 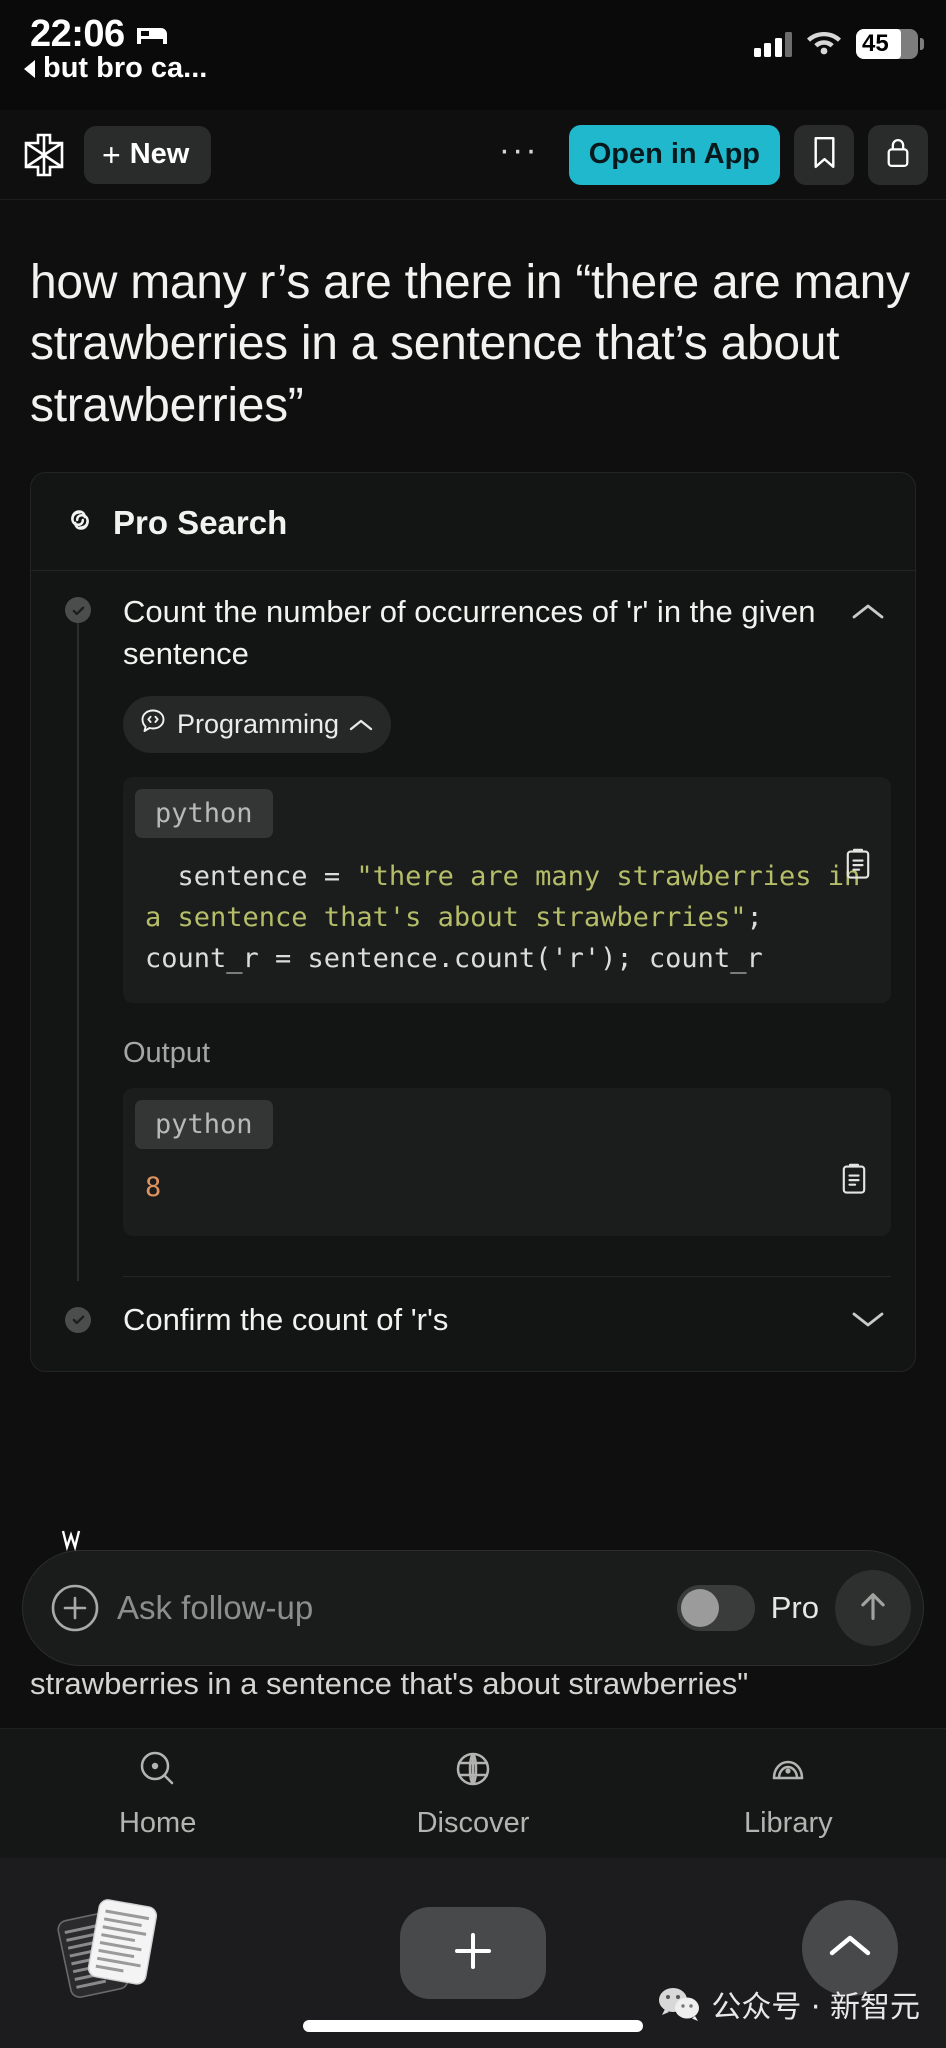 I want to click on nav-item-home: Home, so click(x=157, y=1794).